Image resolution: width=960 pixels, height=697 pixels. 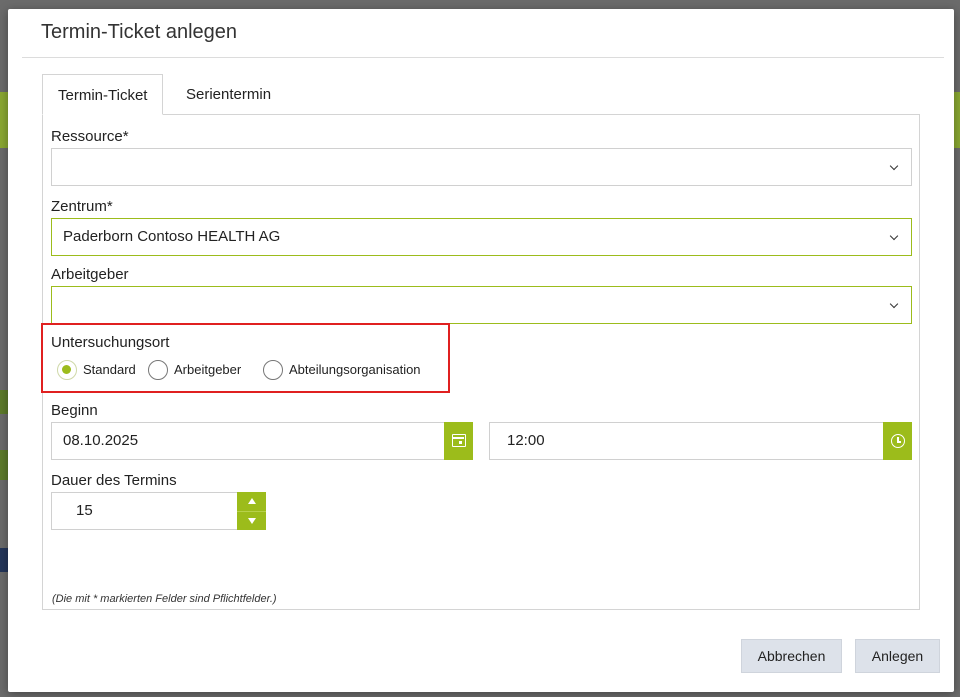 I want to click on time-picker-button, so click(x=897, y=441).